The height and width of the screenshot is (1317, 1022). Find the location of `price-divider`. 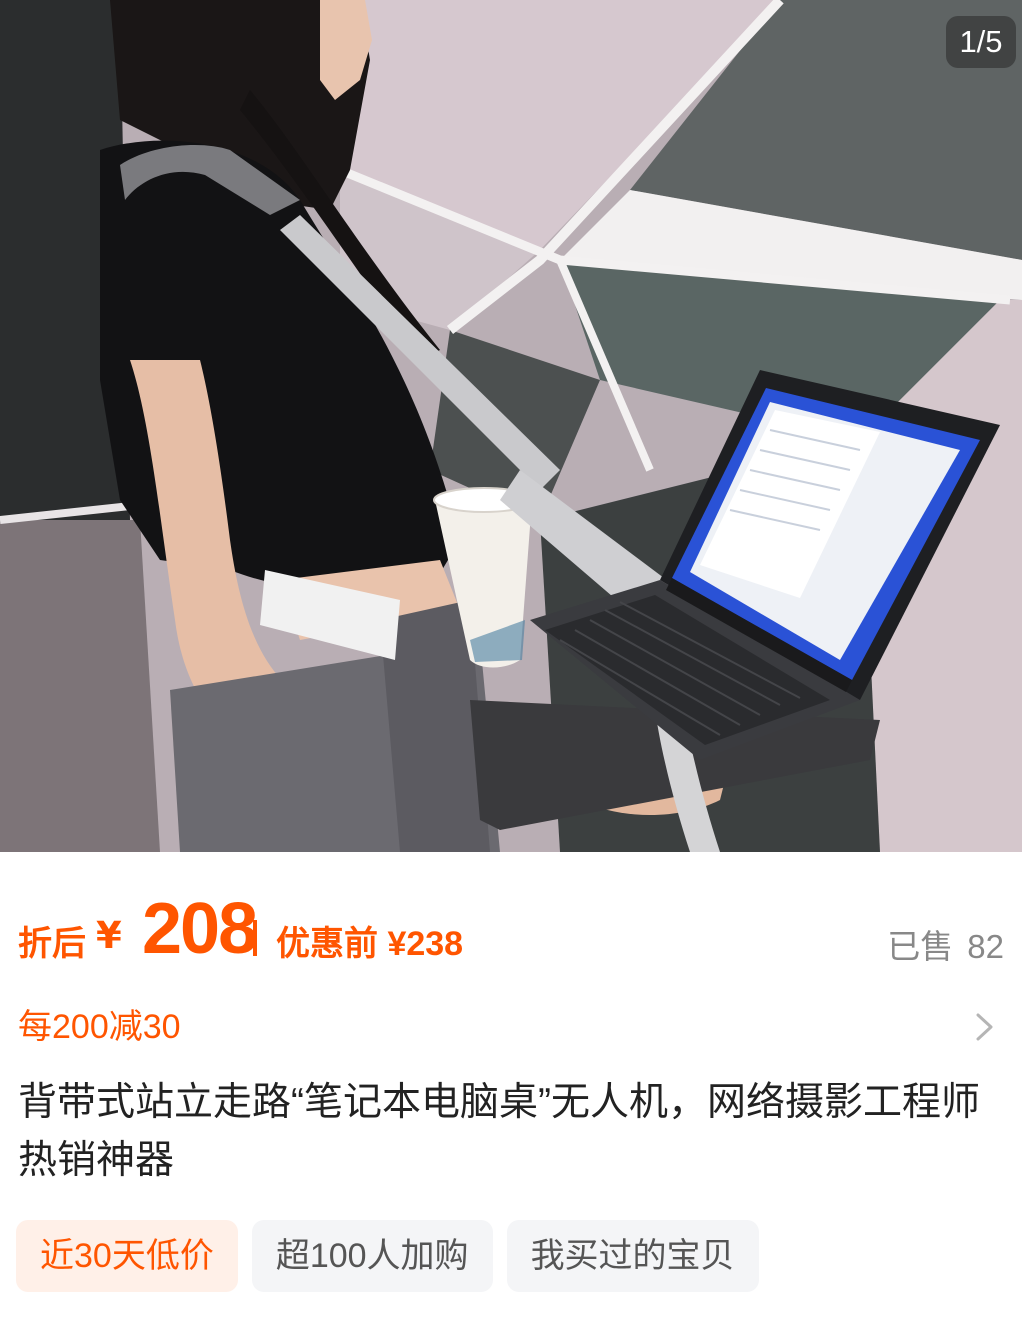

price-divider is located at coordinates (255, 938).